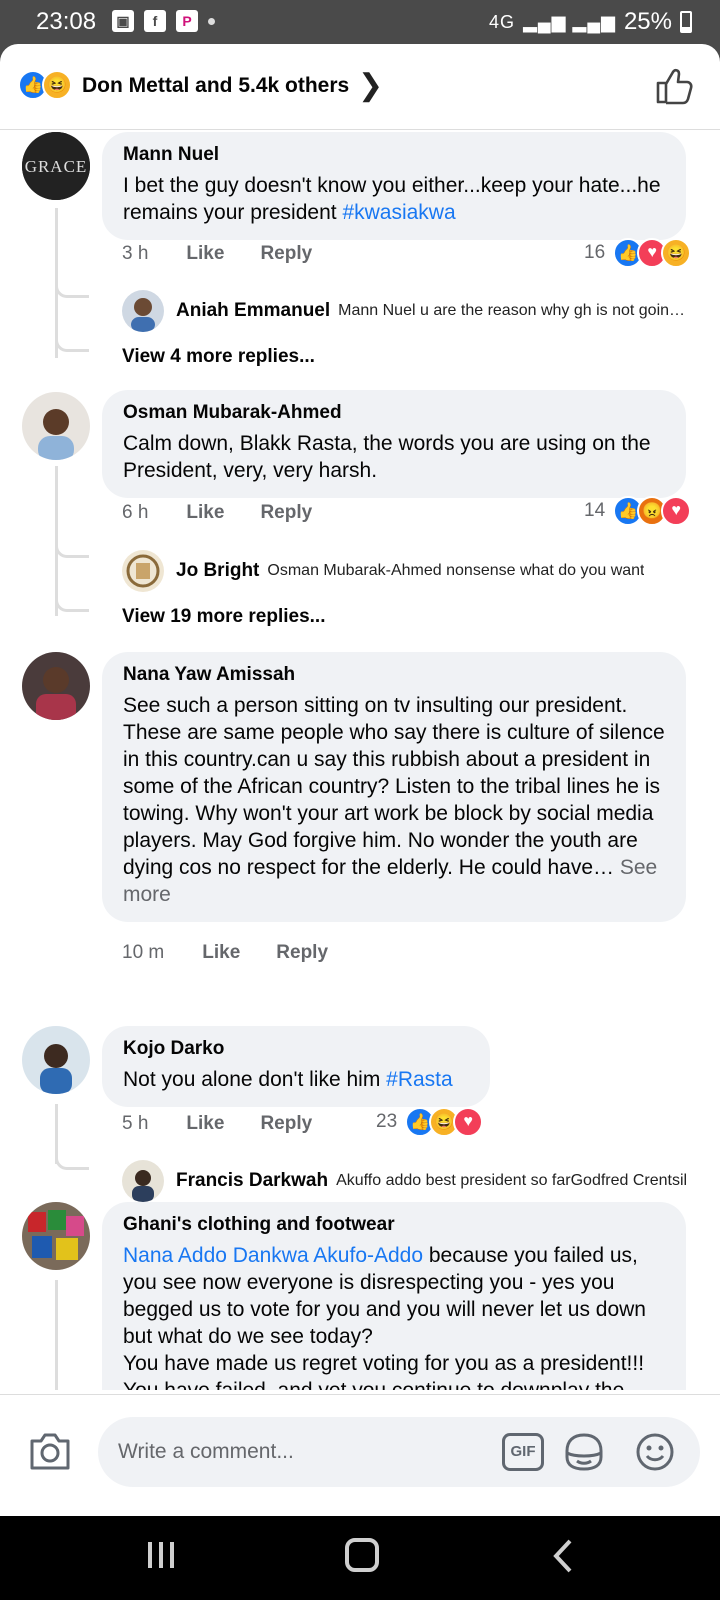  What do you see at coordinates (273, 1255) in the screenshot?
I see `mention-link: Nana Addo Dankwa Akufo-Addo` at bounding box center [273, 1255].